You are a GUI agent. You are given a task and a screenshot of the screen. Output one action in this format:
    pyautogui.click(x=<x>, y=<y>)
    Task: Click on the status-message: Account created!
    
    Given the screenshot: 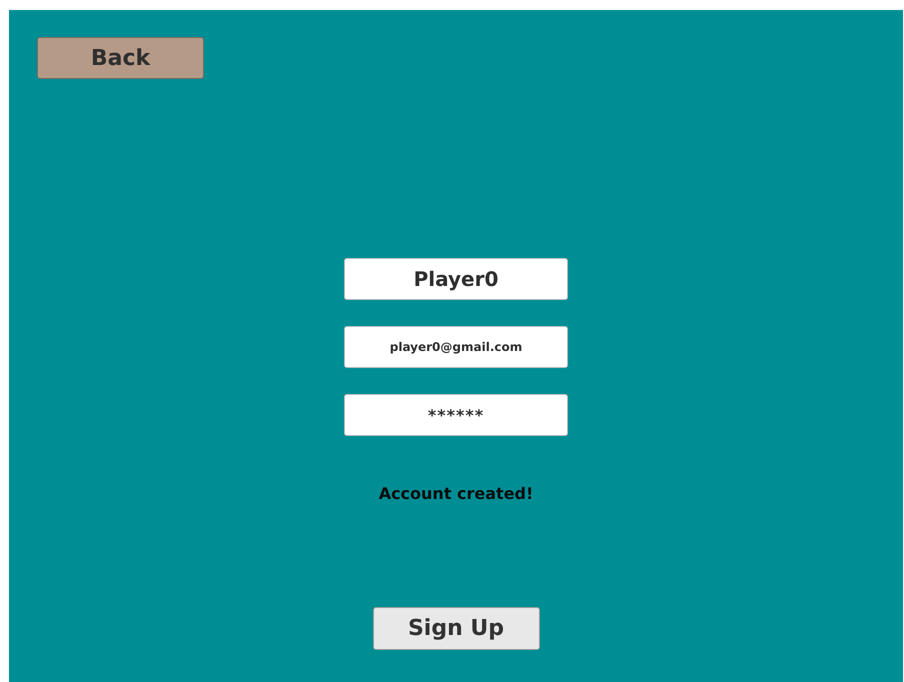 What is the action you would take?
    pyautogui.click(x=456, y=494)
    